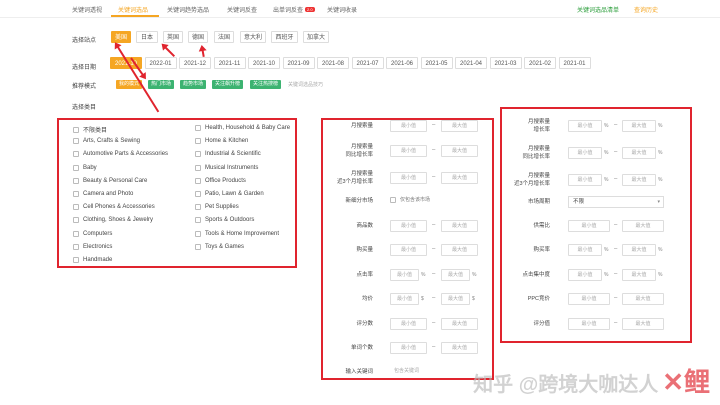 This screenshot has width=720, height=405. I want to click on date-option: 2021-11, so click(229, 63).